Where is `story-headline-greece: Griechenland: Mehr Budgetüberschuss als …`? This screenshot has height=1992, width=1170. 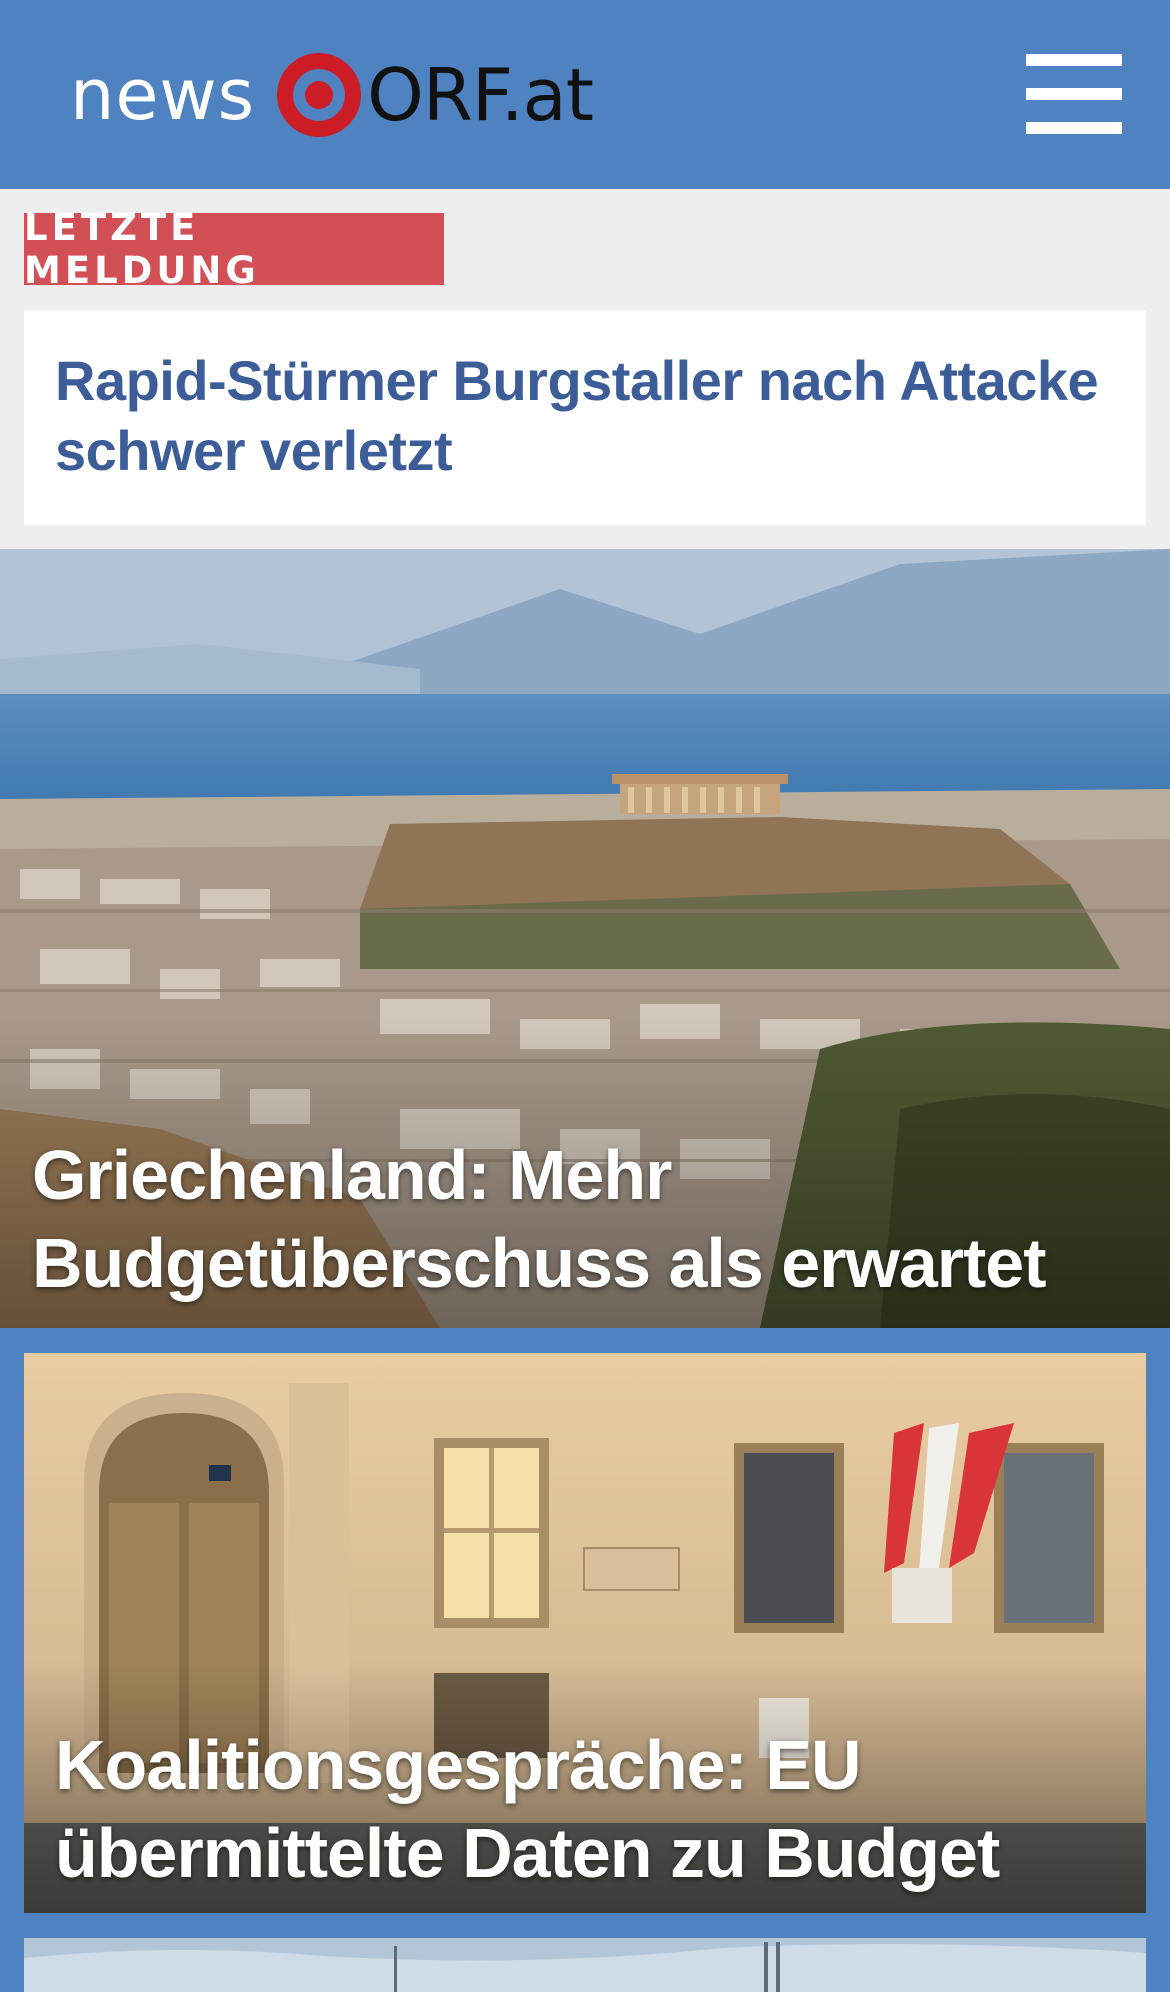 story-headline-greece: Griechenland: Mehr Budgetüberschuss als … is located at coordinates (587, 1219).